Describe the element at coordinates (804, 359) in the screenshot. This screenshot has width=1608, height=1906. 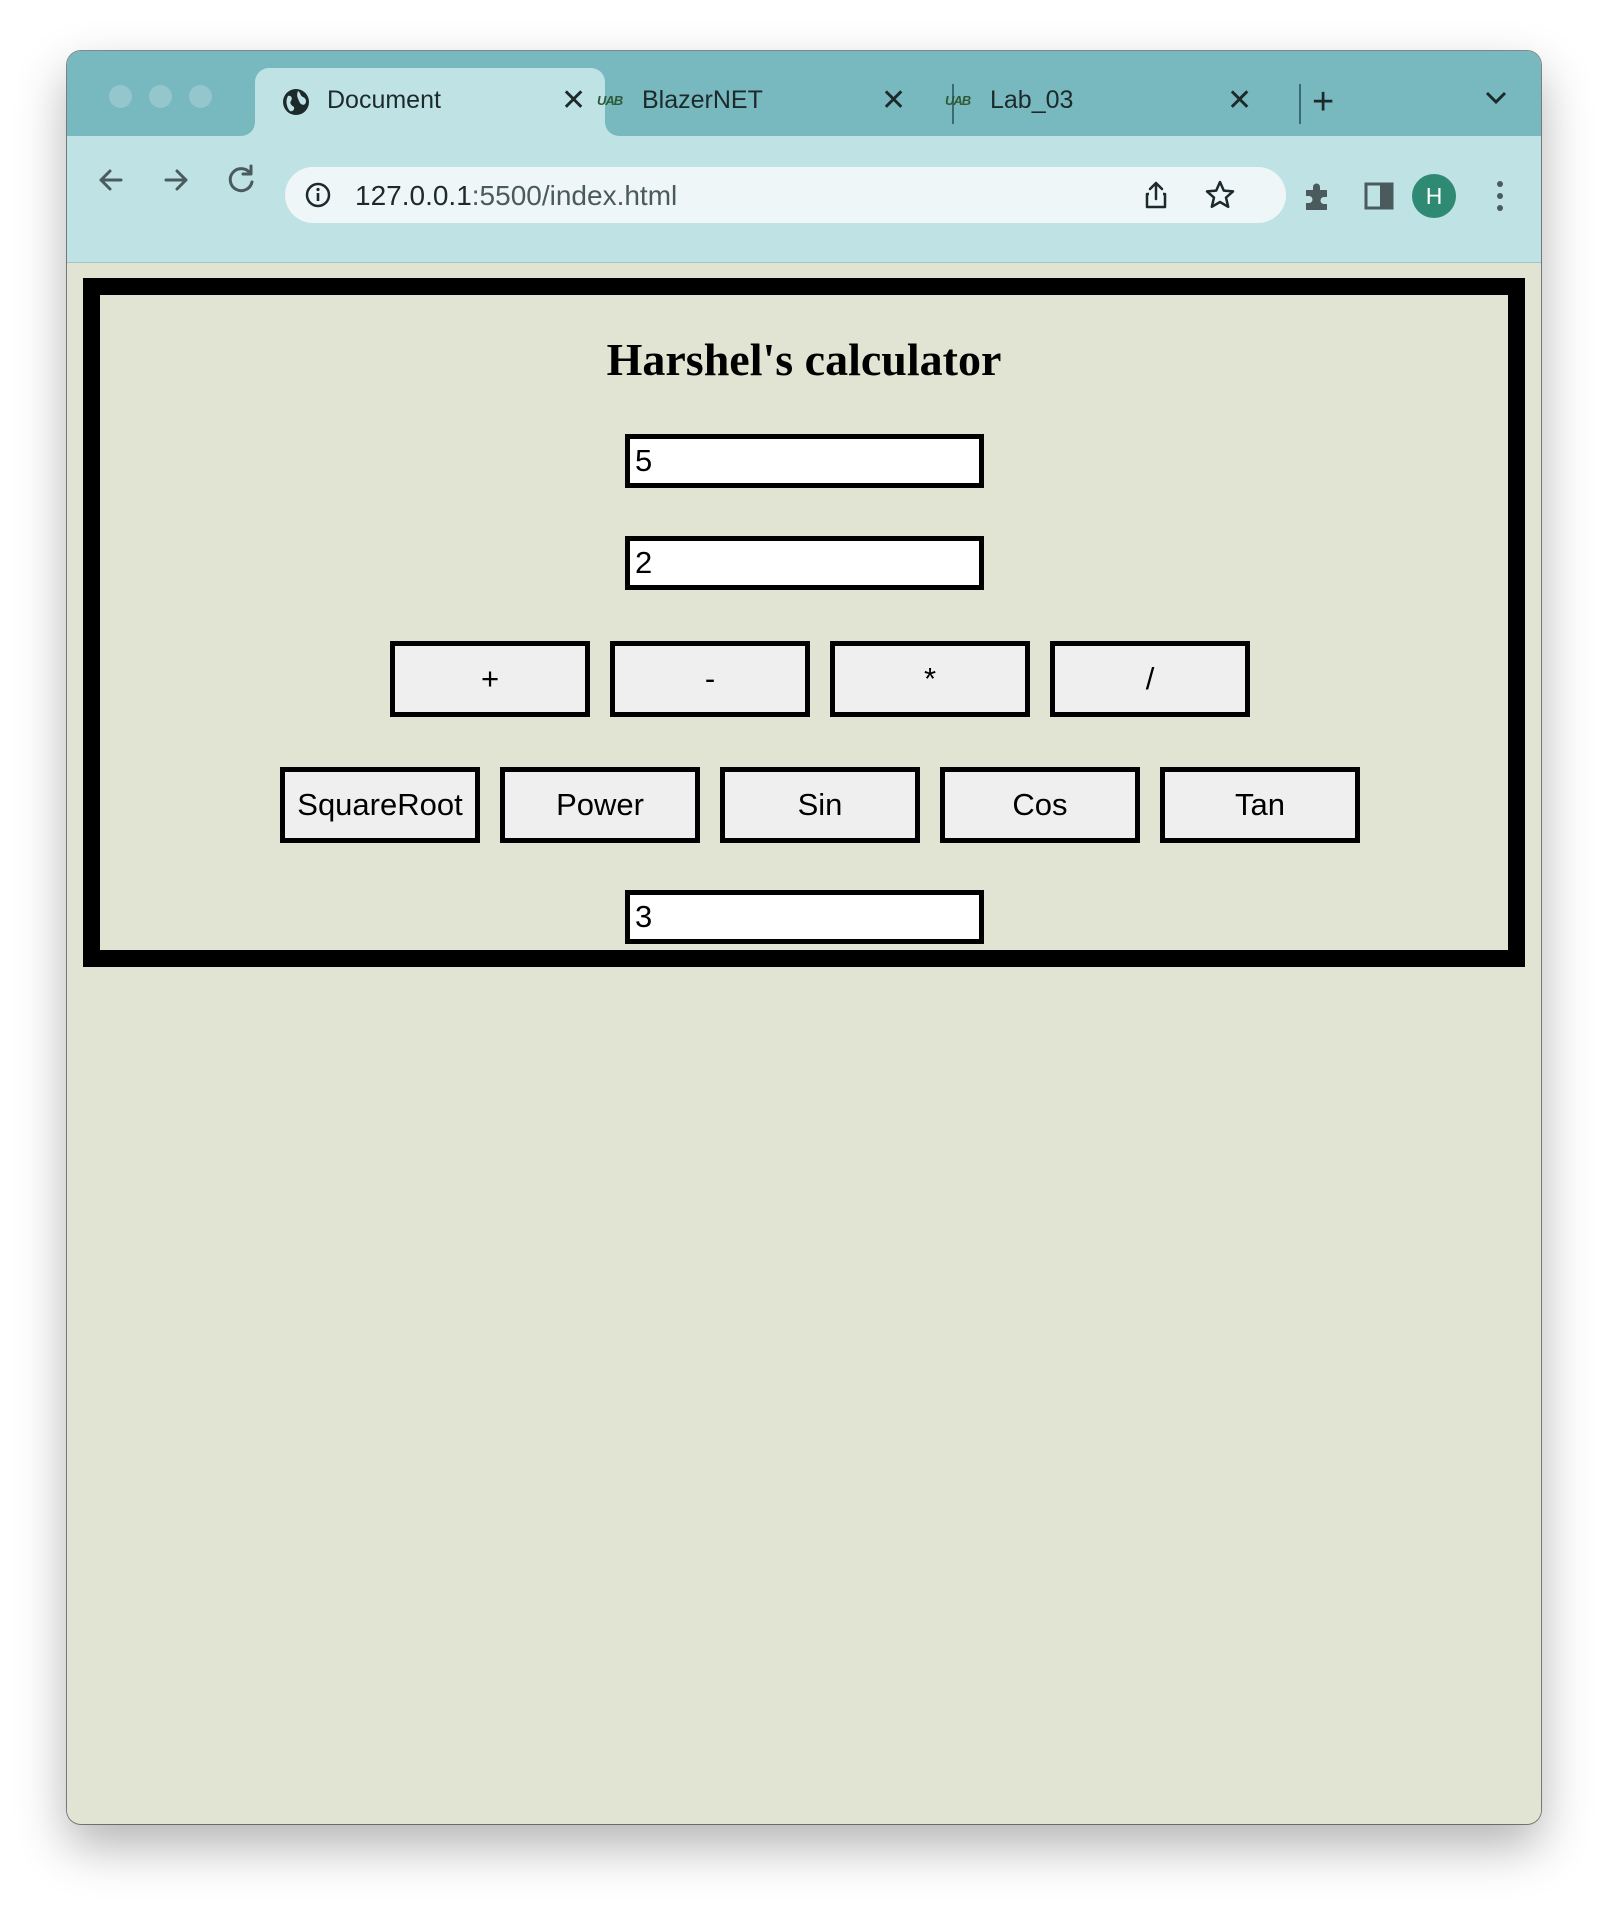
I see `page-title: Harshel's calculator` at that location.